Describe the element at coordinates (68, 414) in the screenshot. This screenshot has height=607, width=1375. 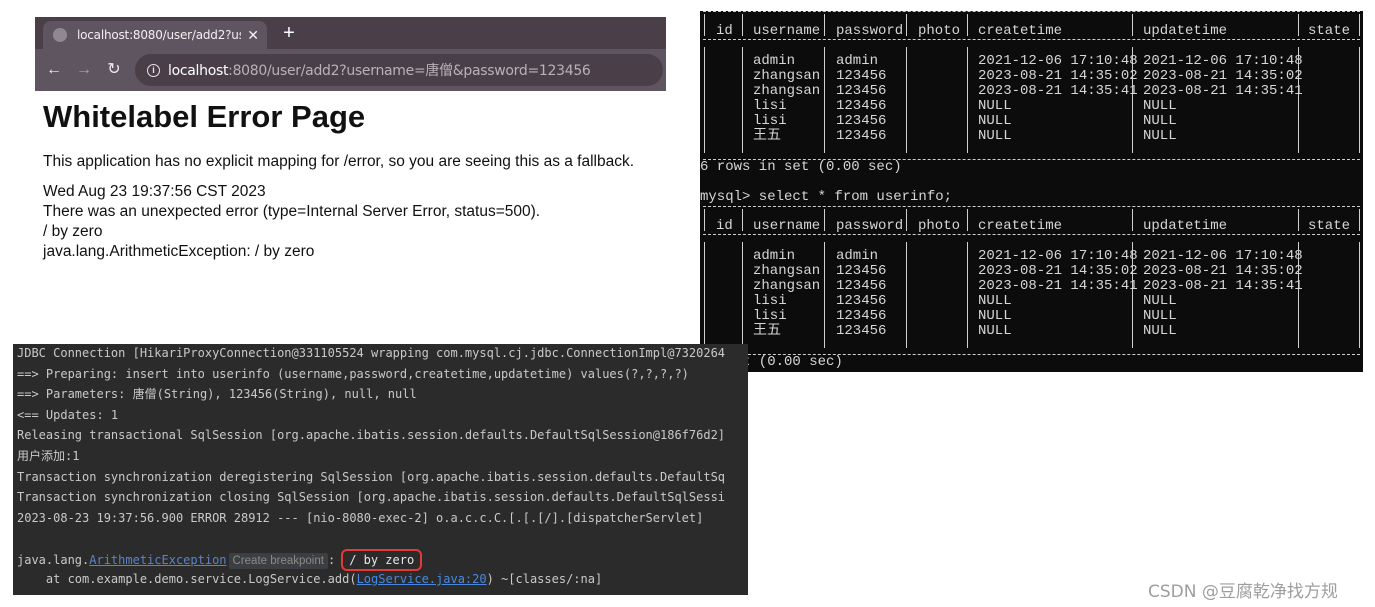
I see `log-line: <== Updates: 1` at that location.